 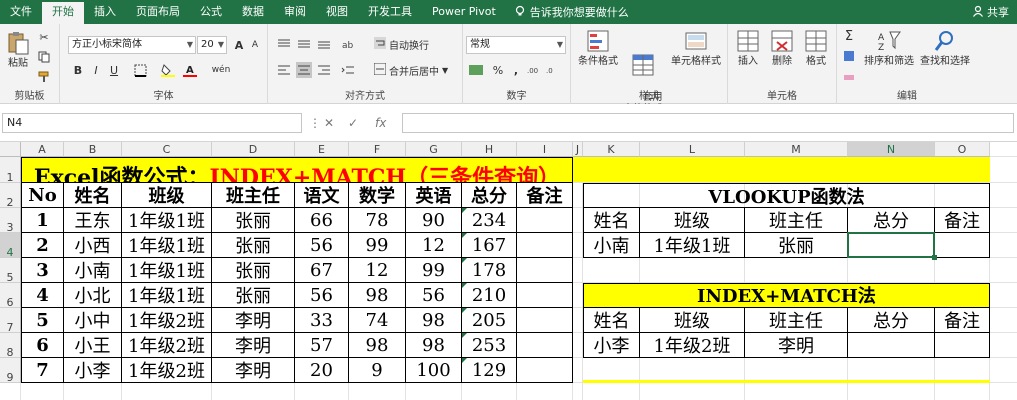 I want to click on font-color-icon: A, so click(x=190, y=70).